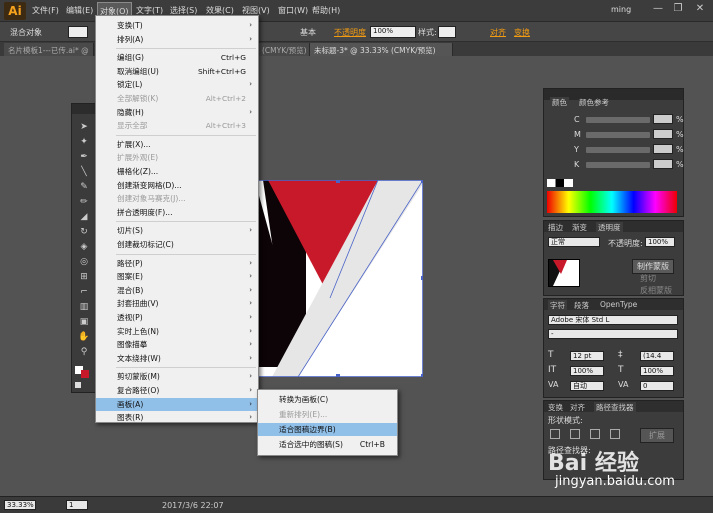 The width and height of the screenshot is (713, 513). Describe the element at coordinates (177, 39) in the screenshot. I see `menu-item: 排列(A) ›` at that location.